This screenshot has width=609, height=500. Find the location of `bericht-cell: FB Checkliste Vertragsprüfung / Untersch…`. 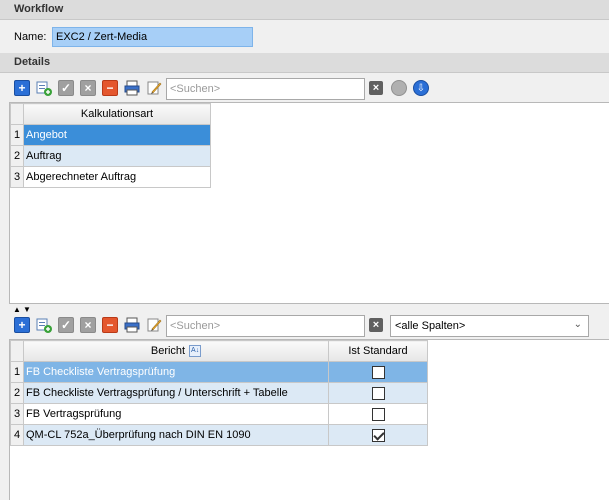

bericht-cell: FB Checkliste Vertragsprüfung / Untersch… is located at coordinates (176, 393).